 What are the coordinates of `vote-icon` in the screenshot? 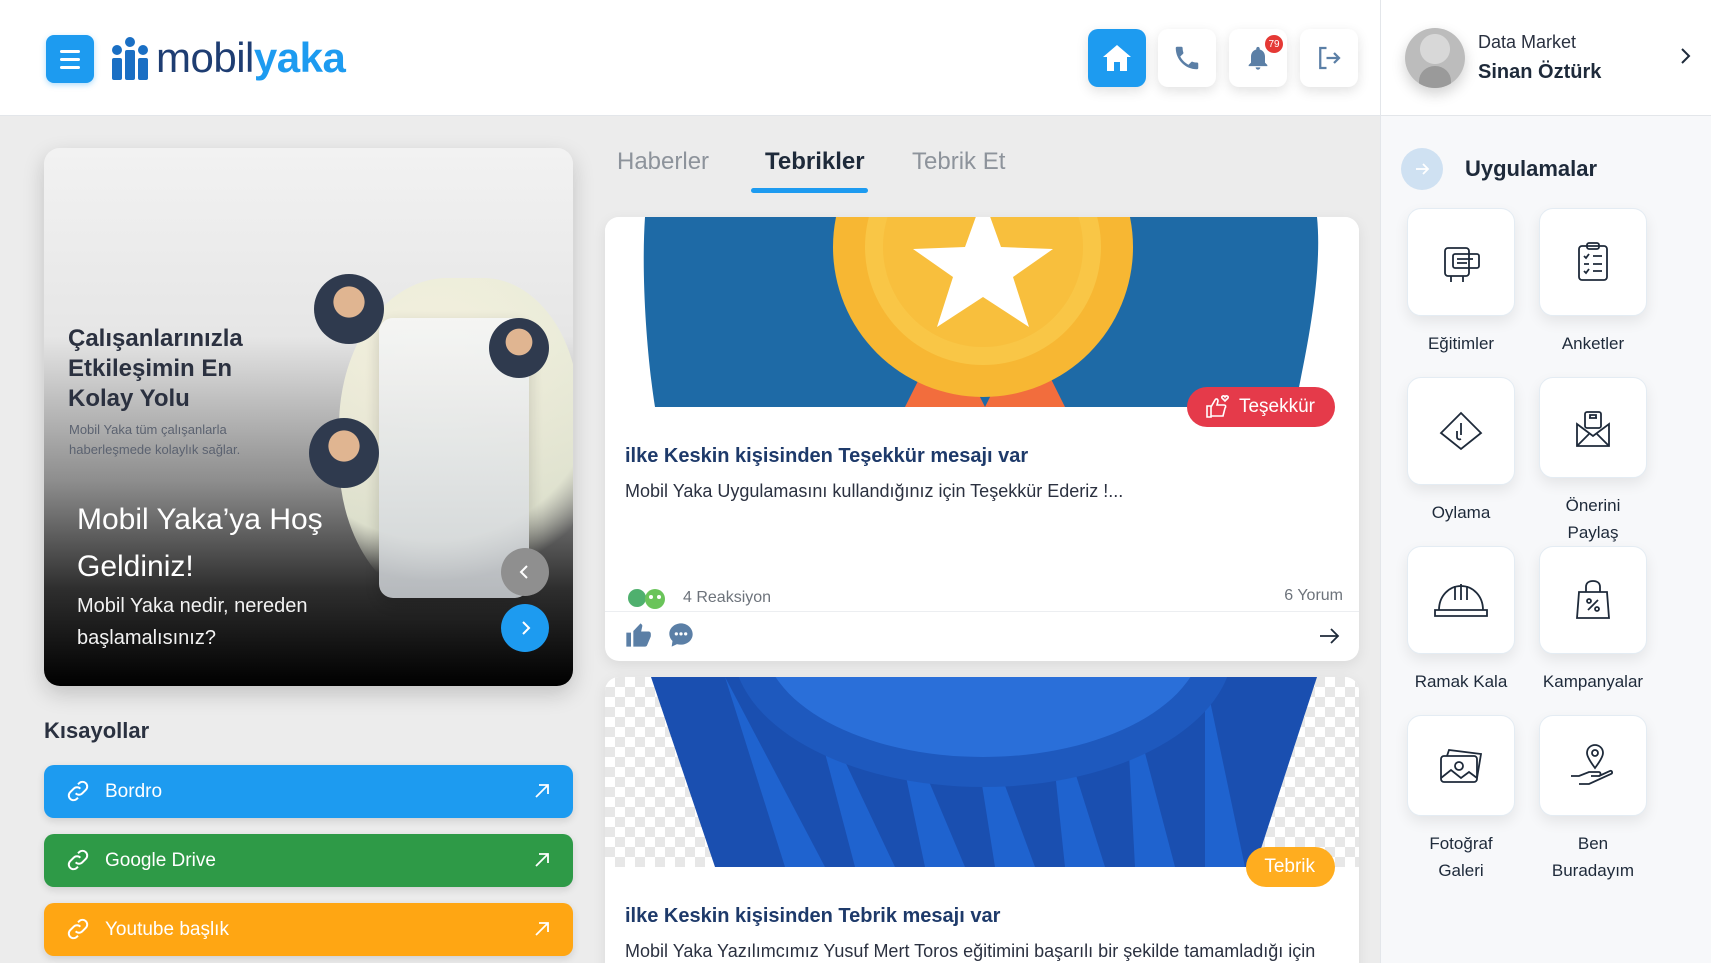 It's located at (1461, 431).